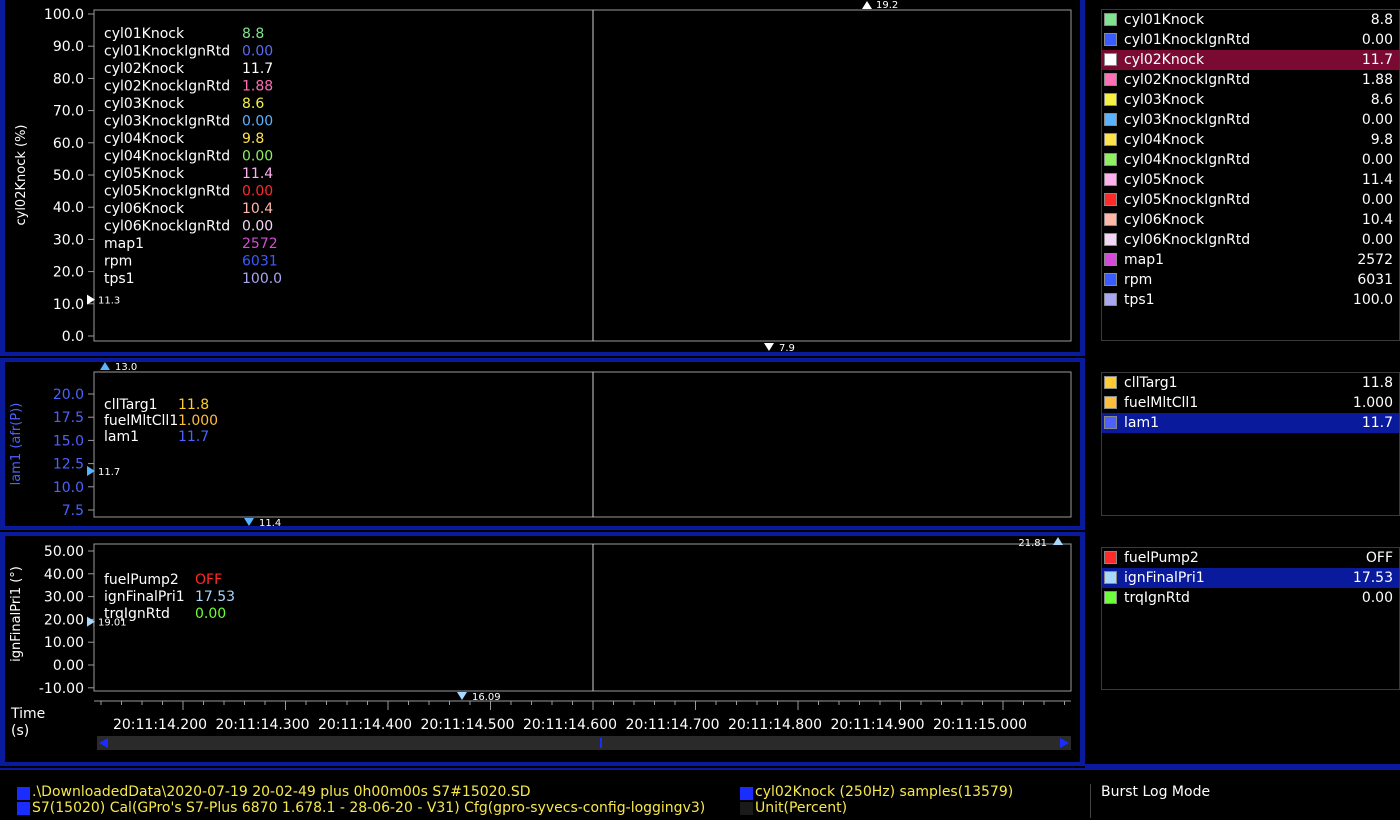 The height and width of the screenshot is (820, 1400). I want to click on legend-row-cyl05Knock: cyl05Knock 11.4, so click(1250, 180).